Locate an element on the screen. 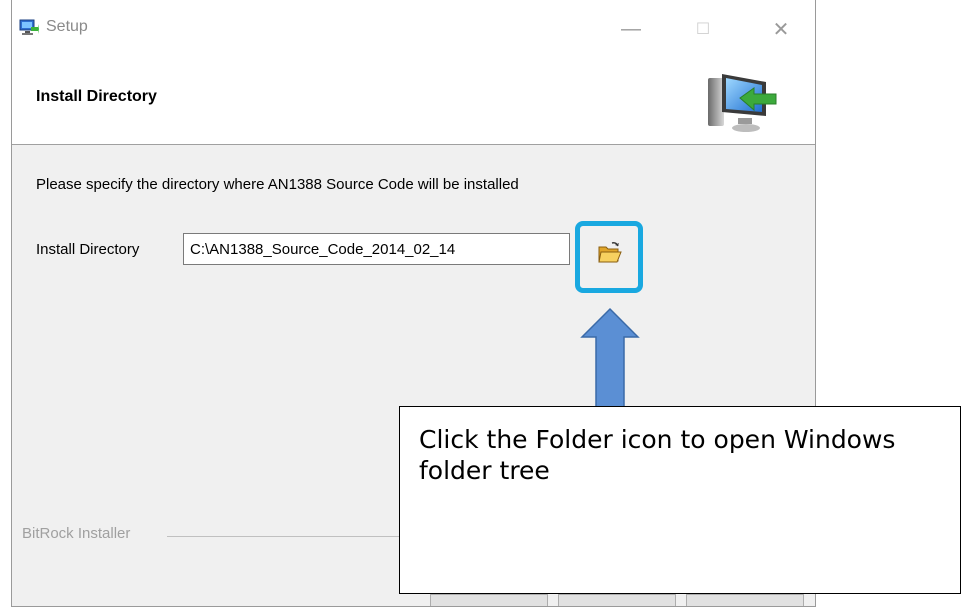  maximize-button: ☐ is located at coordinates (703, 29).